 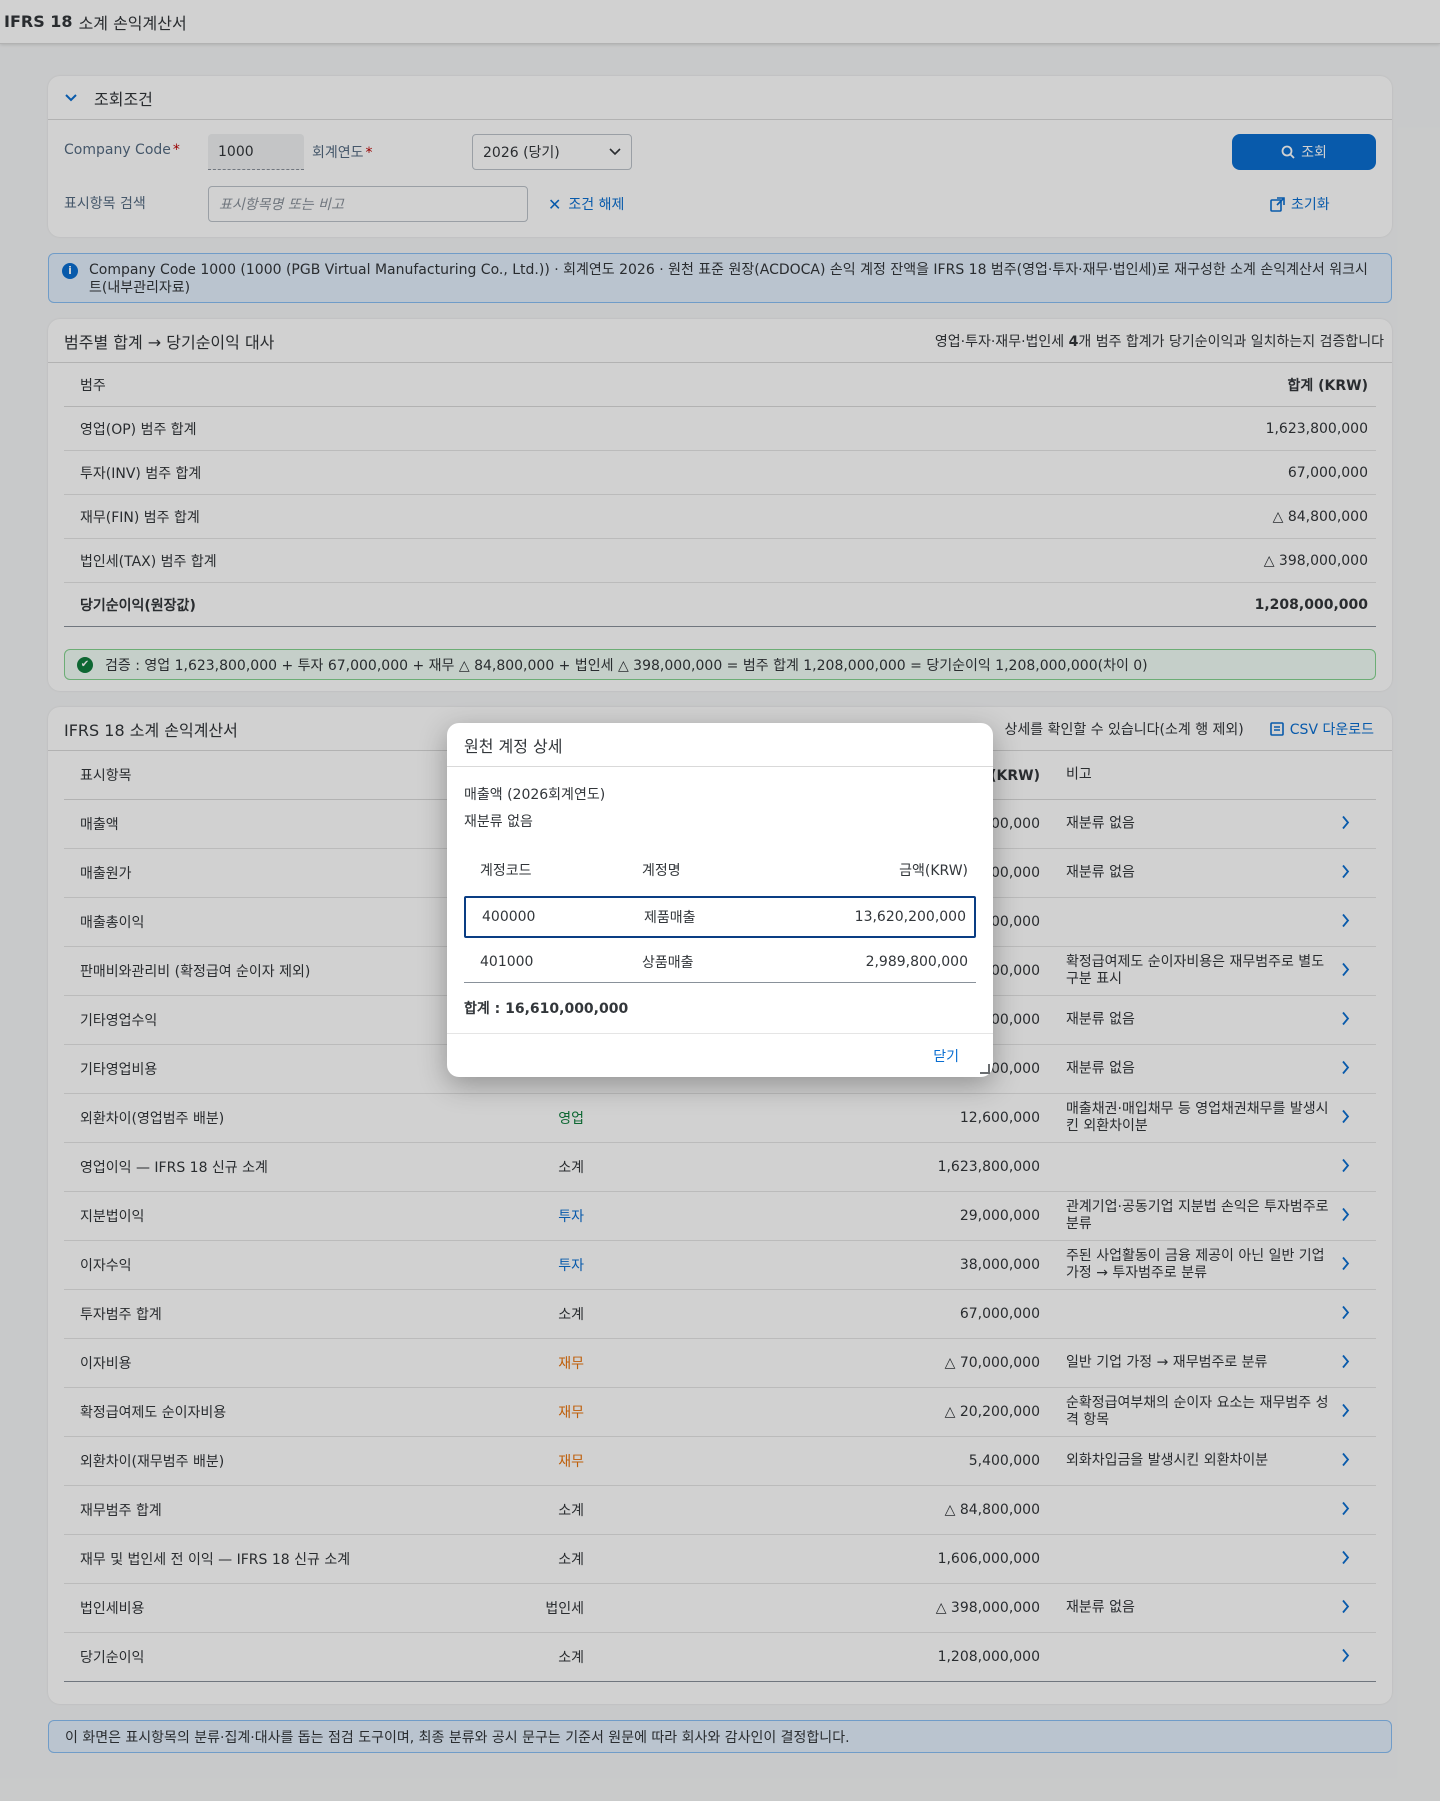 I want to click on table-row-selected: 400000 제품매출 13,620,200,000, so click(x=720, y=917).